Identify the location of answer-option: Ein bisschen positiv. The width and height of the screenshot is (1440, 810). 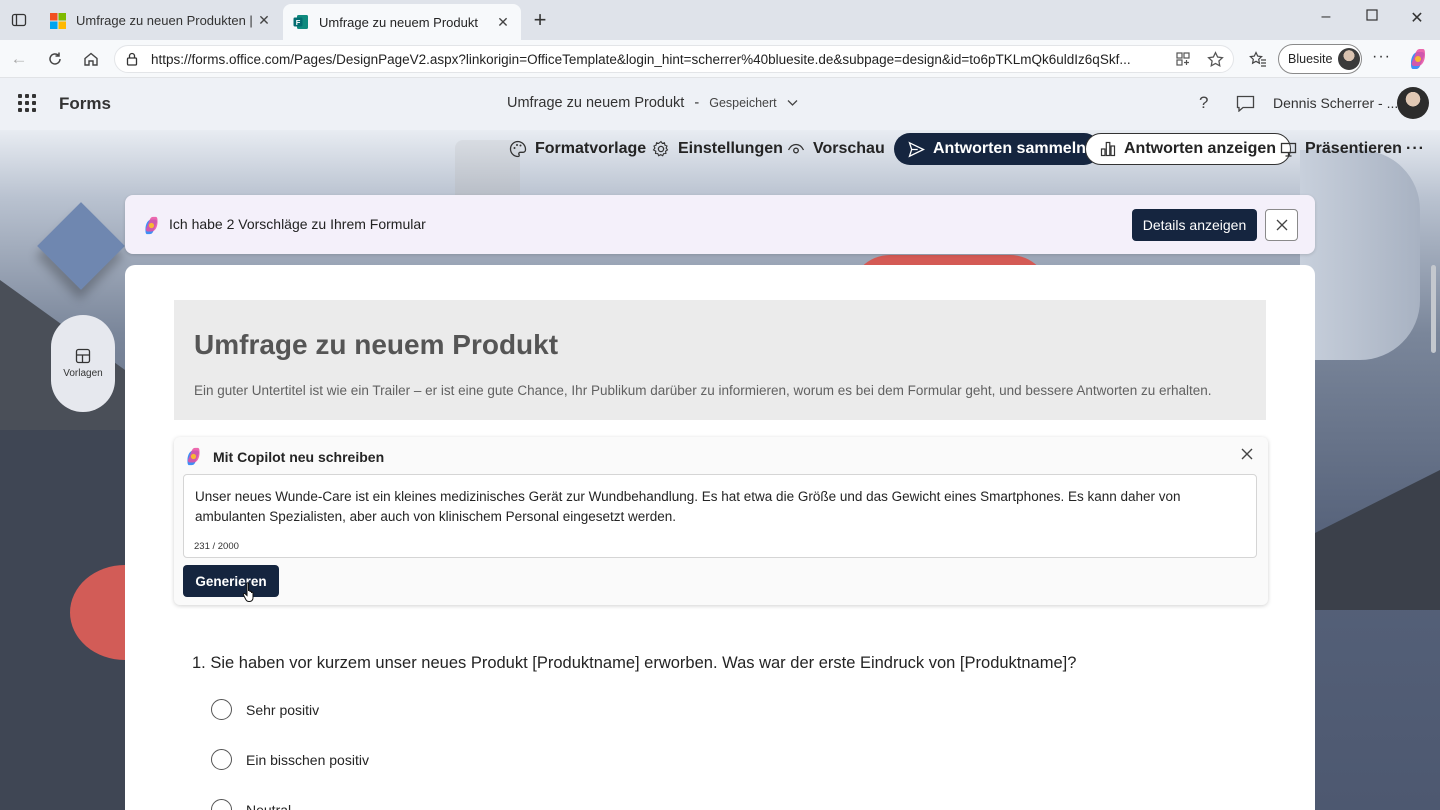
(290, 759).